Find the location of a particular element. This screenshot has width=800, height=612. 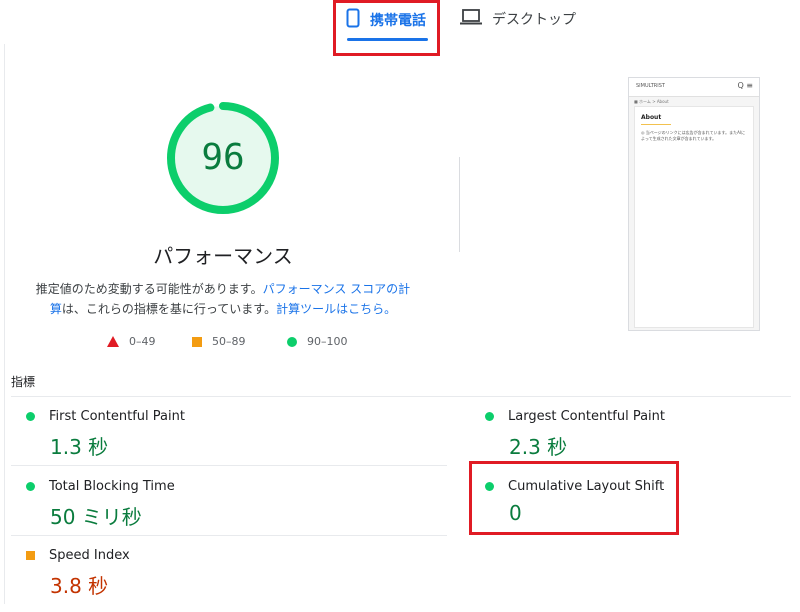

highlight-box-mobile-tab is located at coordinates (386, 28).